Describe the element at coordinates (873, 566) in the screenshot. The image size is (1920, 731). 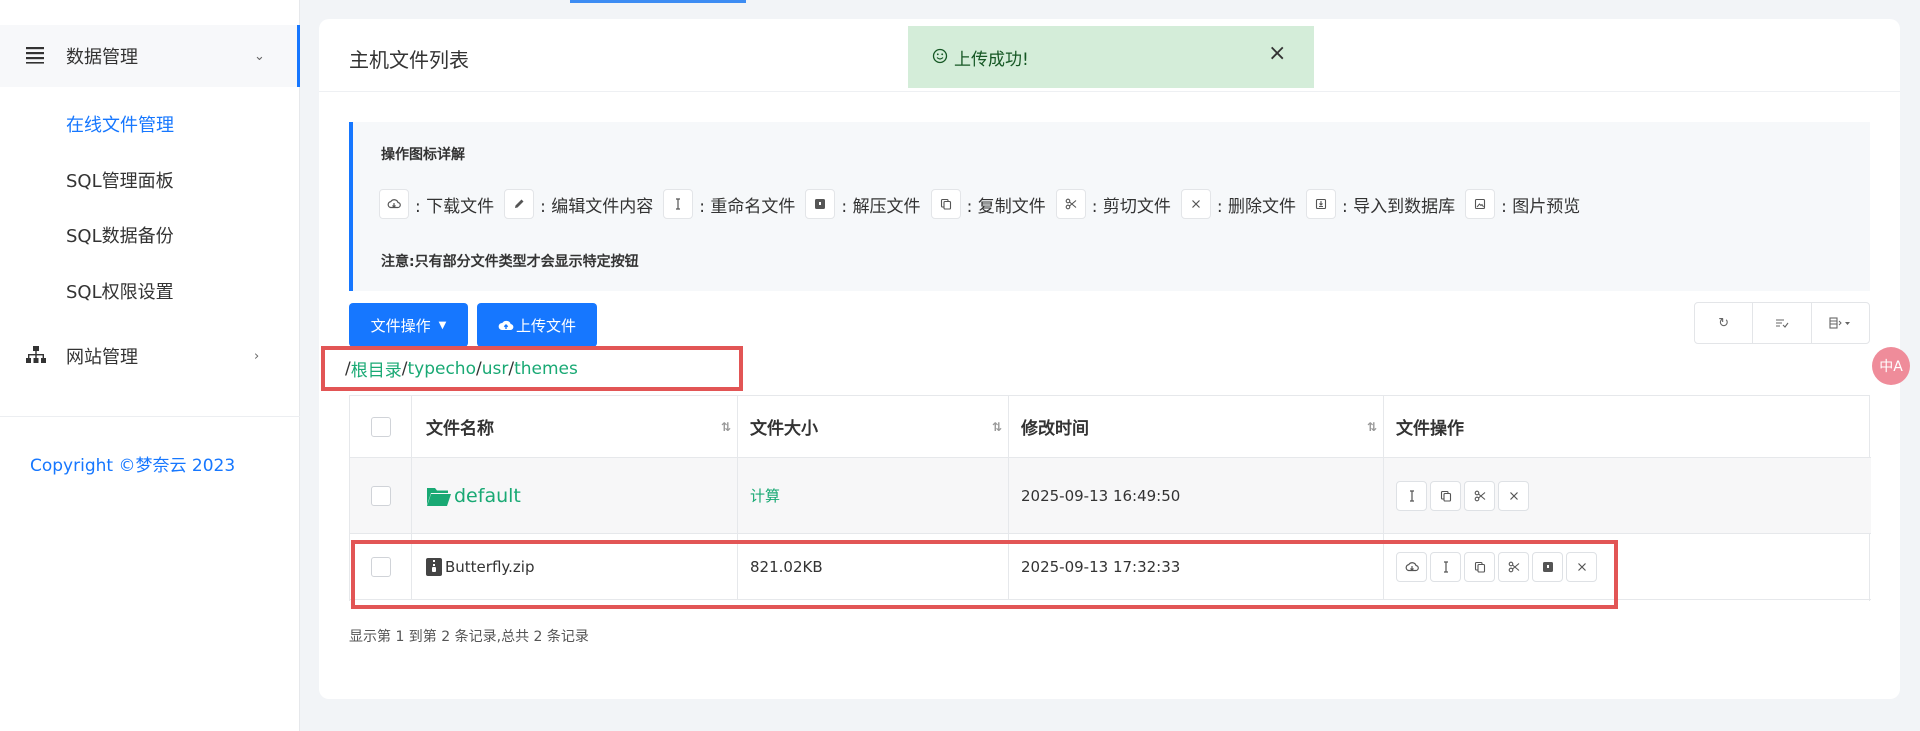
I see `file-size-cell: 821.02KB` at that location.